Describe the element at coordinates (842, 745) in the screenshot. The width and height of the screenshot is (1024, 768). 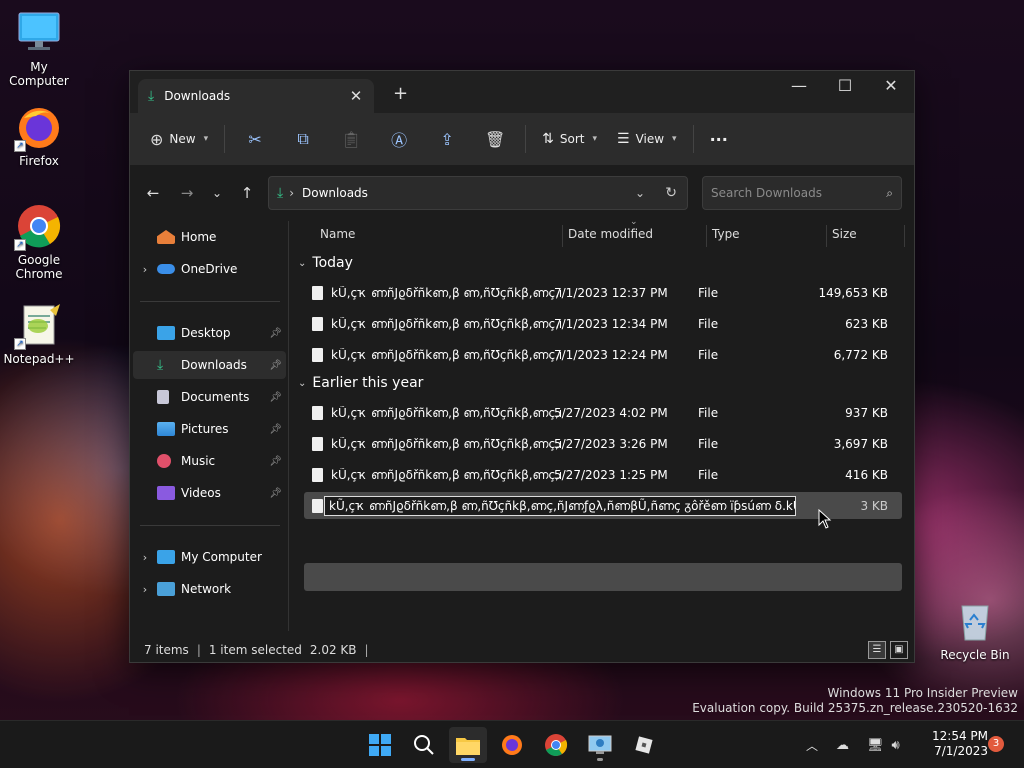
I see `cloud-offline-icon: ☁︎` at that location.